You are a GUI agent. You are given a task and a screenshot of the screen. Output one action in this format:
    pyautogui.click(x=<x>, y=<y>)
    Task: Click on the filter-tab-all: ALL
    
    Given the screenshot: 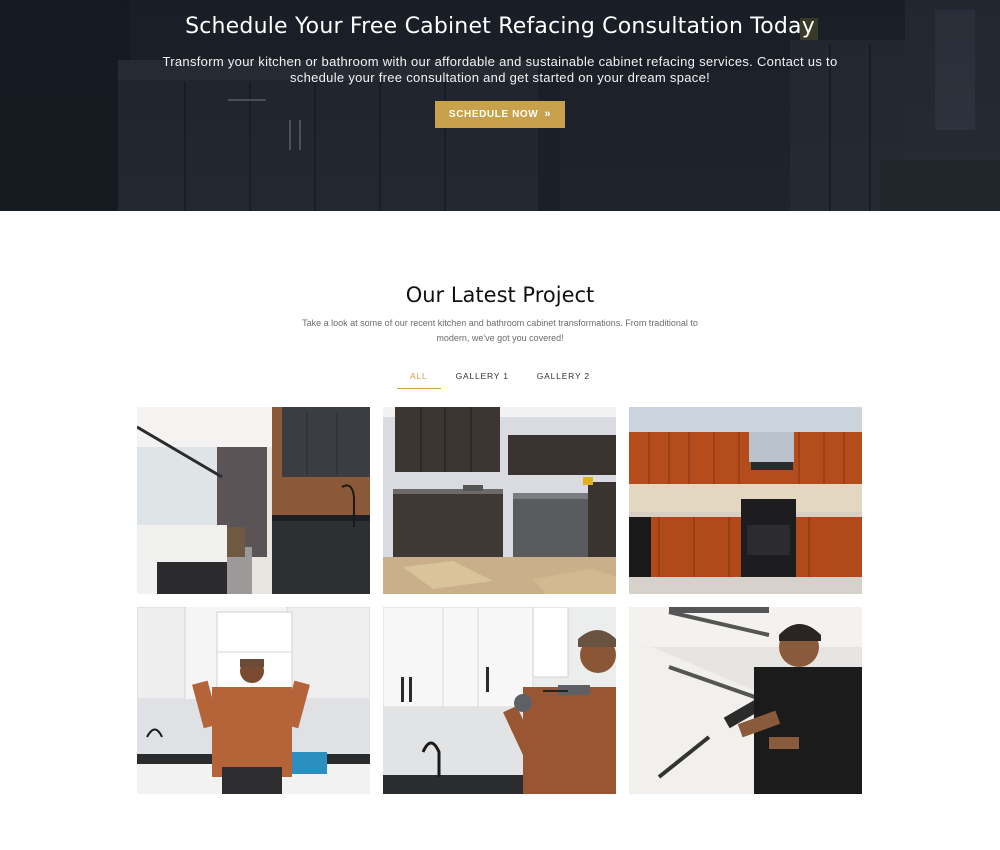 What is the action you would take?
    pyautogui.click(x=419, y=379)
    